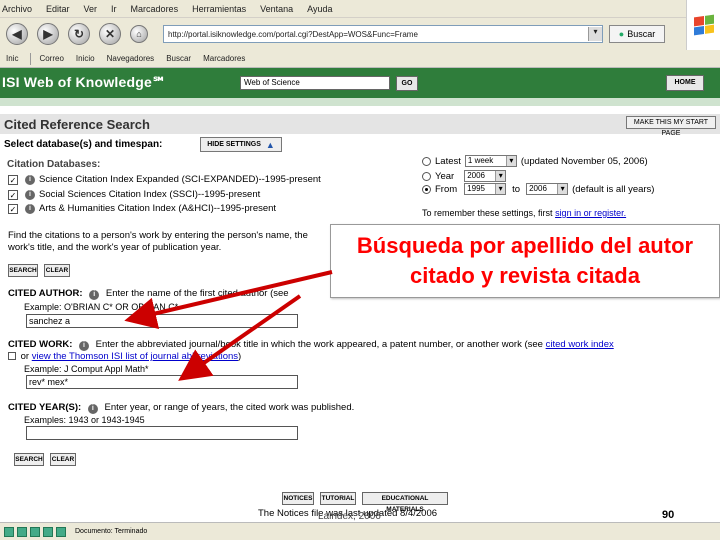  I want to click on from-select-value: 1995, so click(476, 188).